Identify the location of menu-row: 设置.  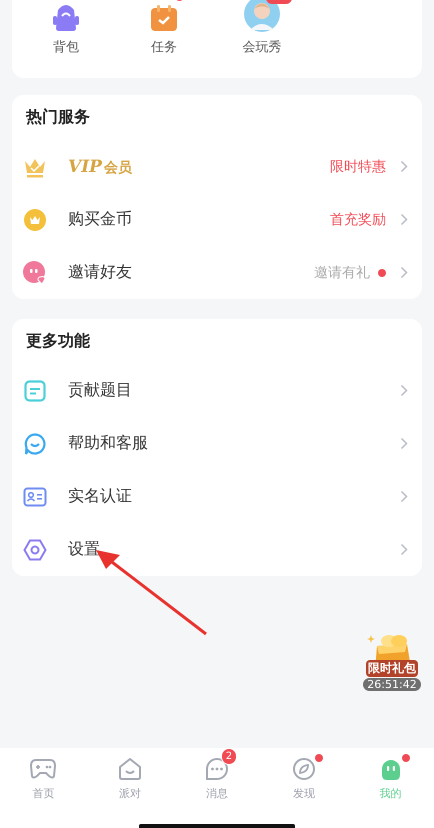
(217, 549).